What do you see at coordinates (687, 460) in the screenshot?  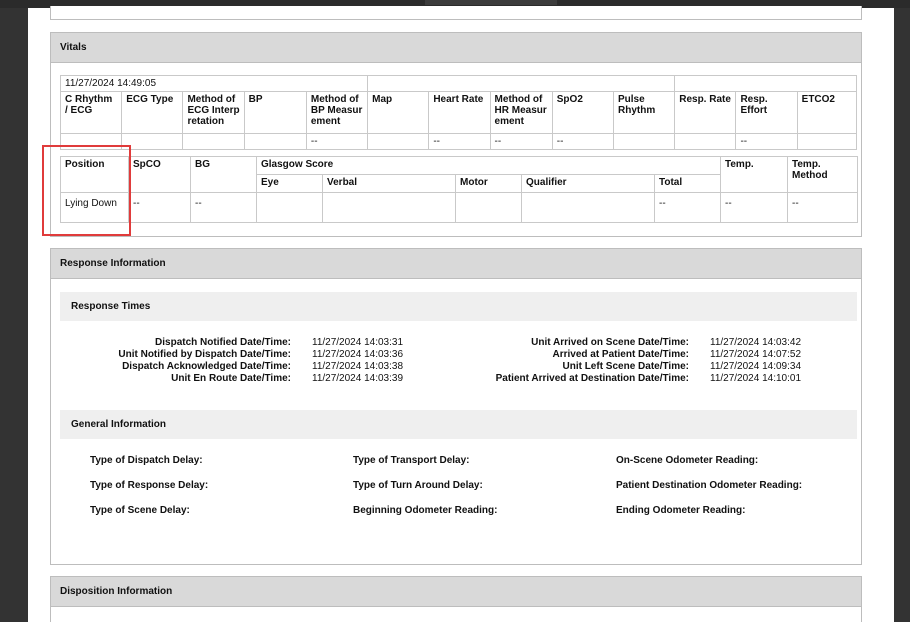 I see `general-info-label: On-Scene Odometer Reading:` at bounding box center [687, 460].